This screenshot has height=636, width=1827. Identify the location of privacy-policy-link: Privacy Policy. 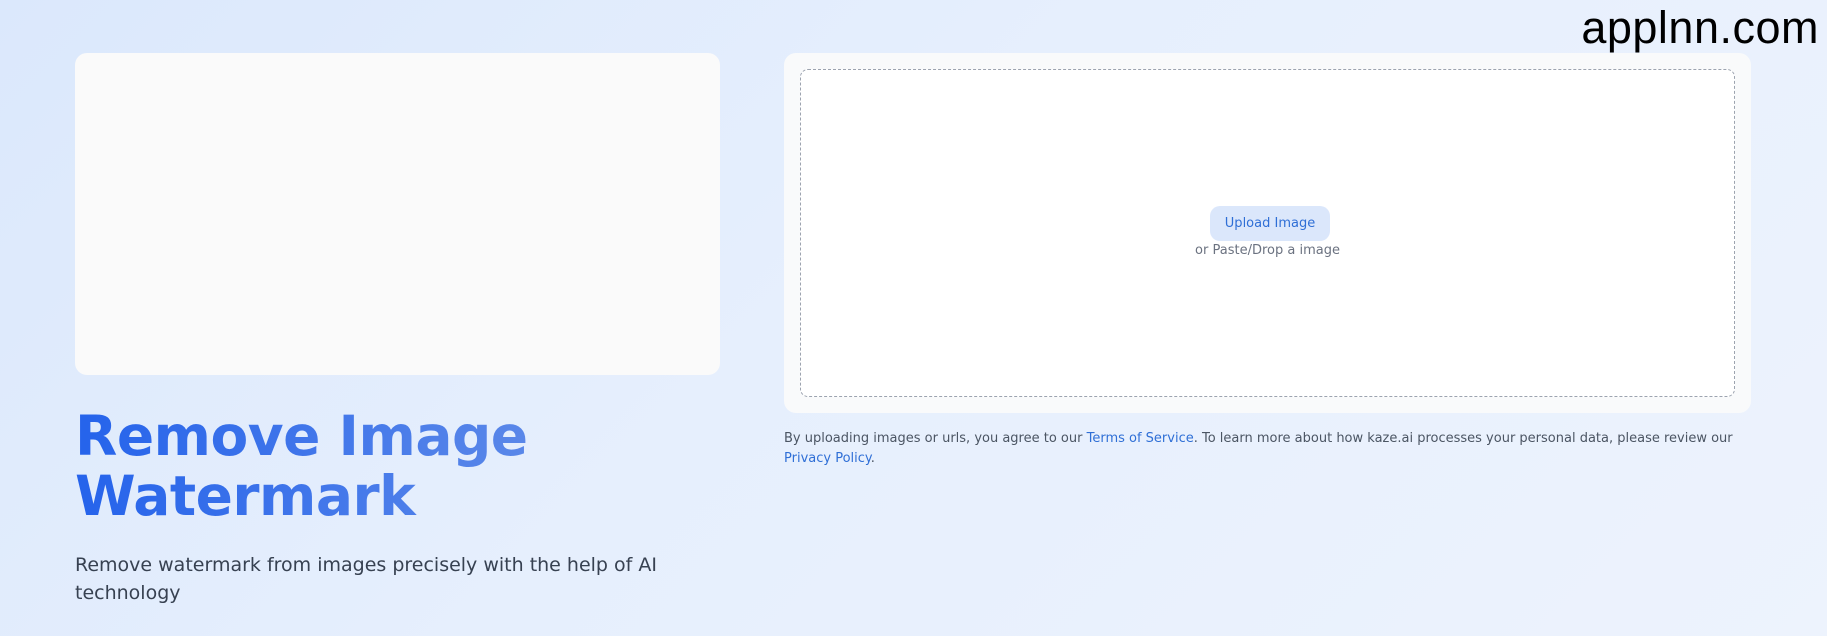
(827, 458).